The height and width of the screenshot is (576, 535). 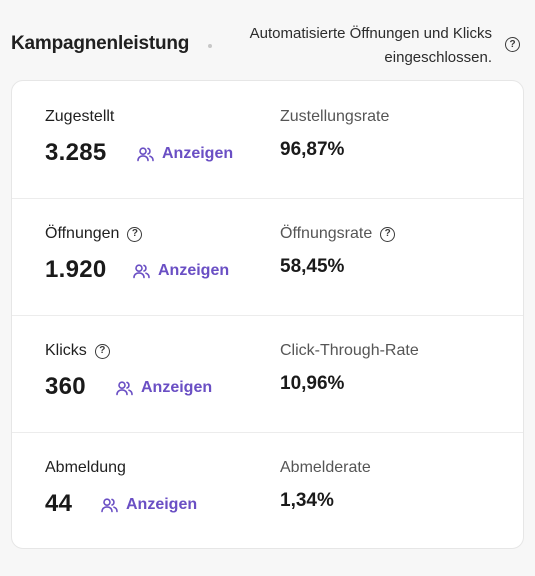 I want to click on rate-label: Abmelderate, so click(x=325, y=468).